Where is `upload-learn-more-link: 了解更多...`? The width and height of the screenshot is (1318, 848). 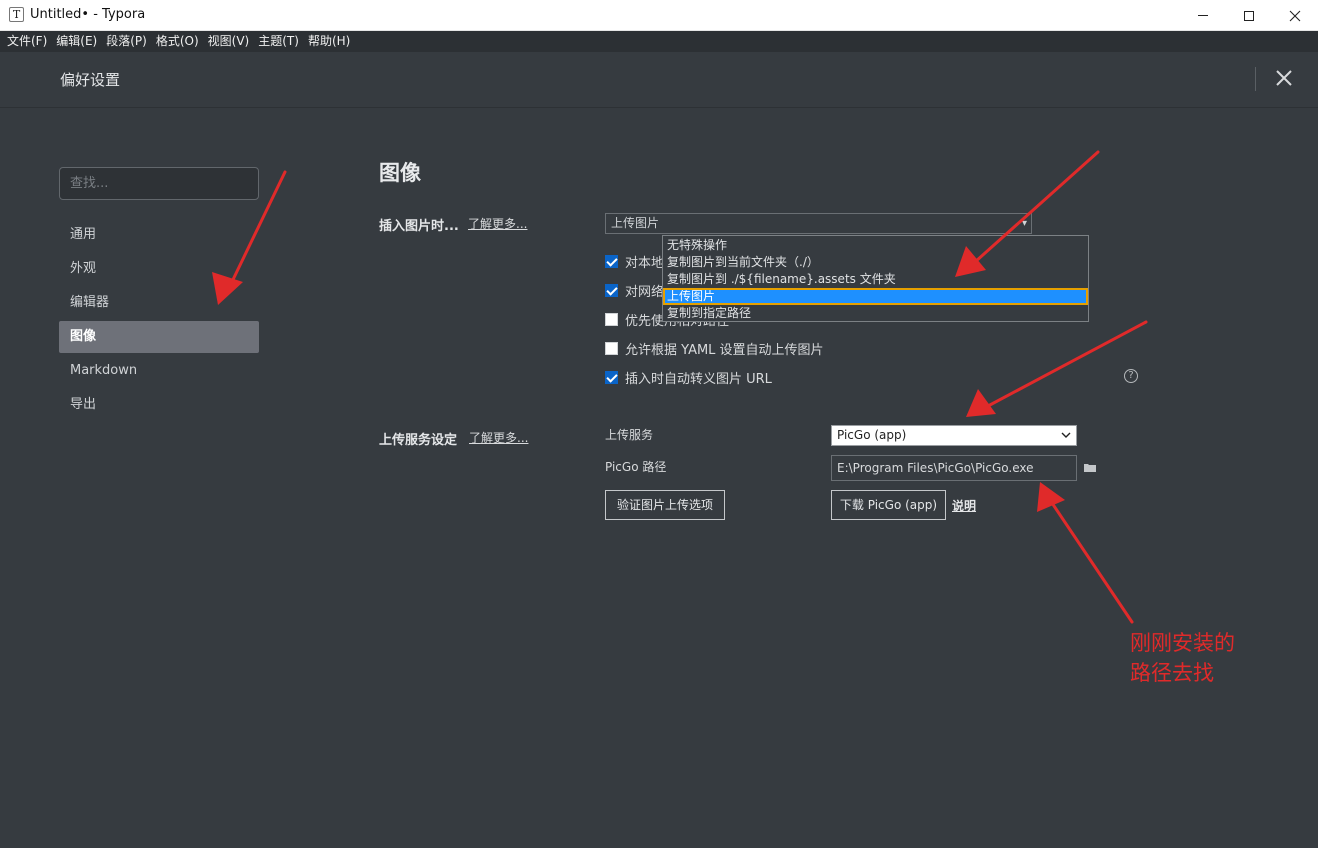 upload-learn-more-link: 了解更多... is located at coordinates (498, 437).